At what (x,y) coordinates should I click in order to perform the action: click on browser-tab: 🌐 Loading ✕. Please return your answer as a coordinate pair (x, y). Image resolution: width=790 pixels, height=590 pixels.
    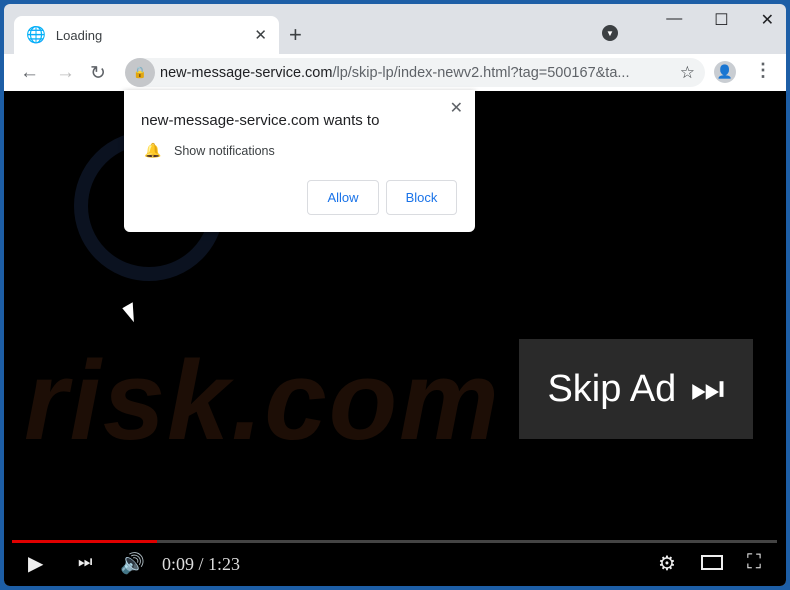
    Looking at the image, I should click on (146, 35).